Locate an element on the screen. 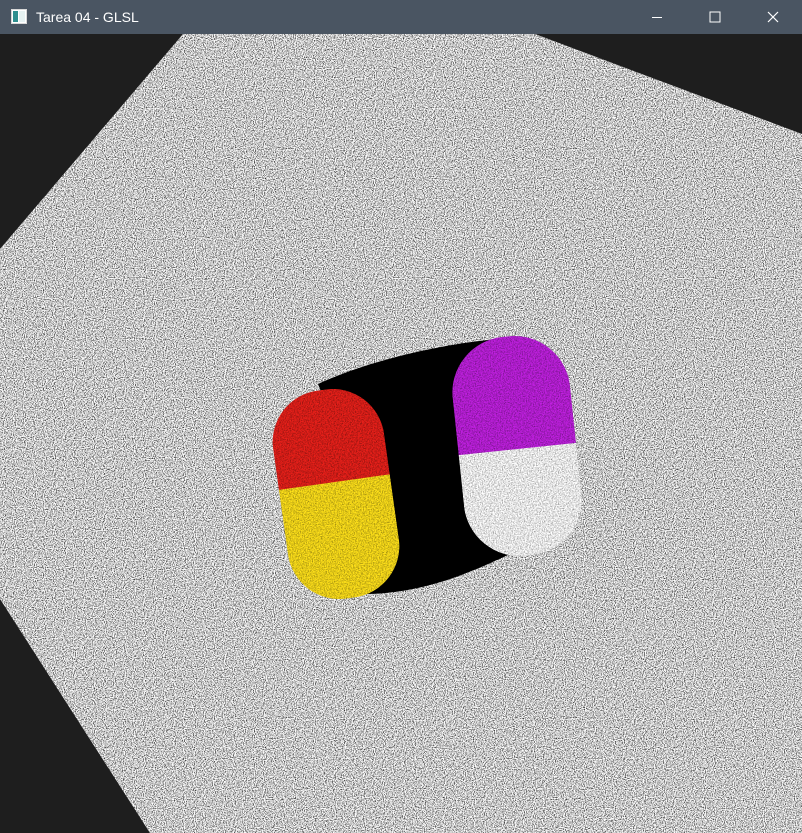 The image size is (802, 833). window-app-icon is located at coordinates (19, 16).